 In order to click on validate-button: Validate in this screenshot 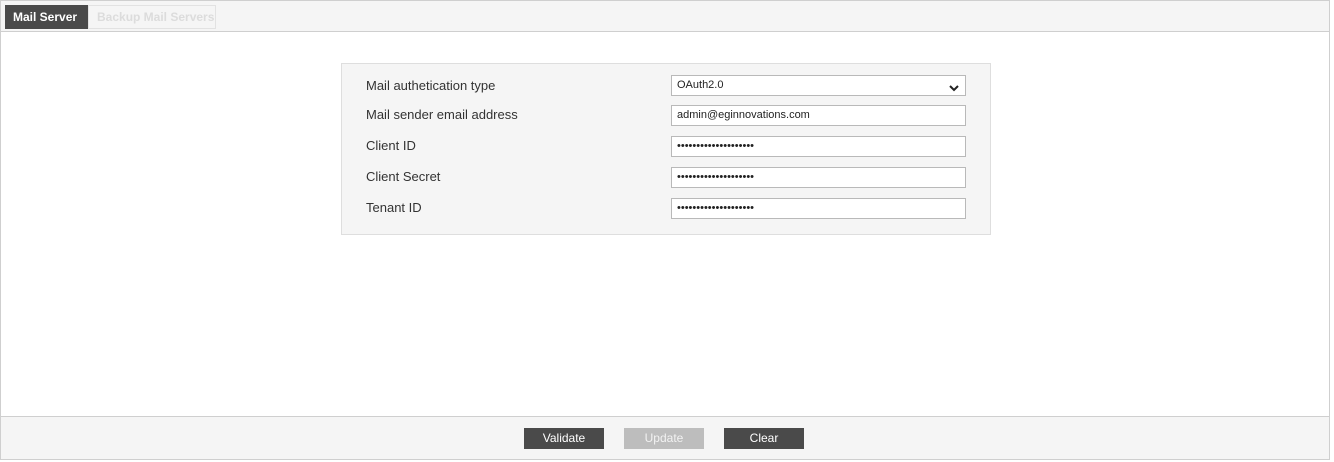, I will do `click(564, 438)`.